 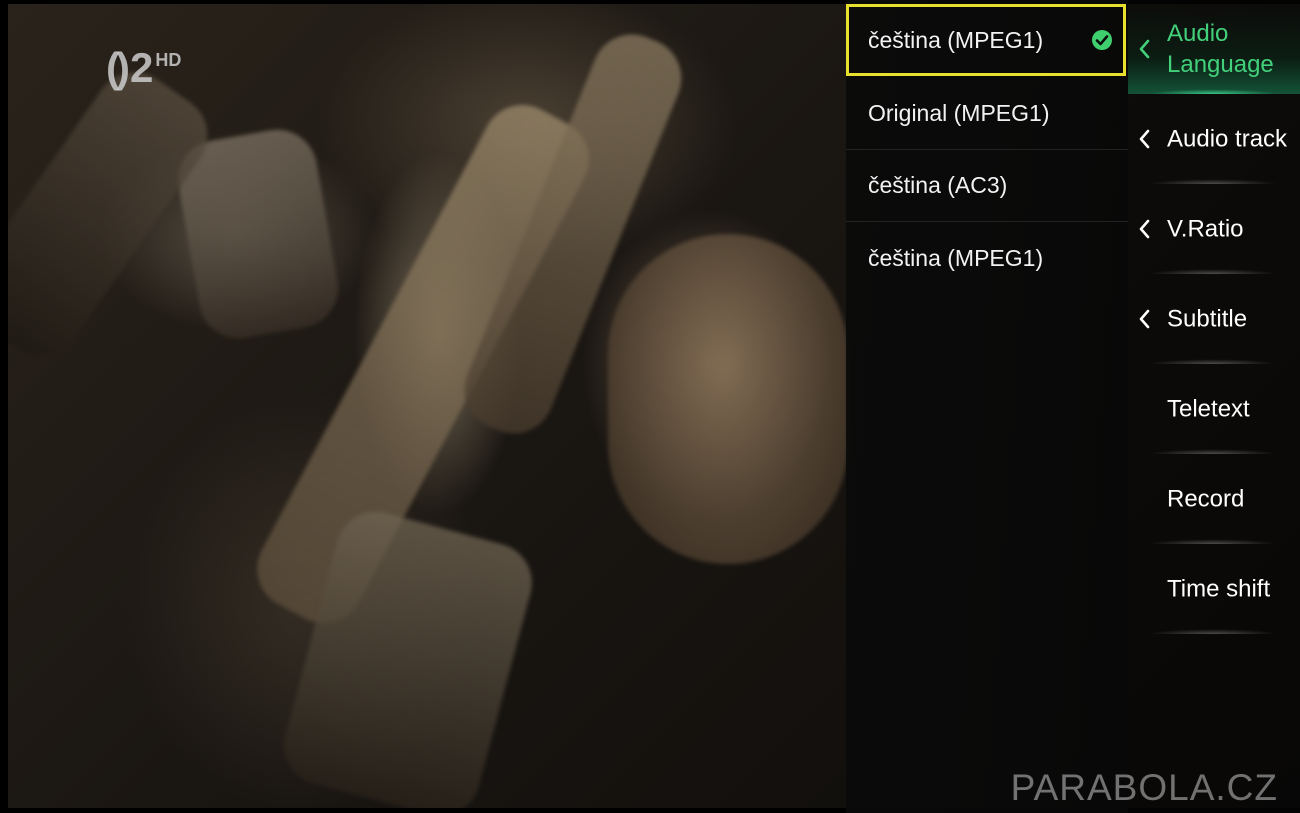 I want to click on ct-logo-icon: (), so click(x=118, y=67).